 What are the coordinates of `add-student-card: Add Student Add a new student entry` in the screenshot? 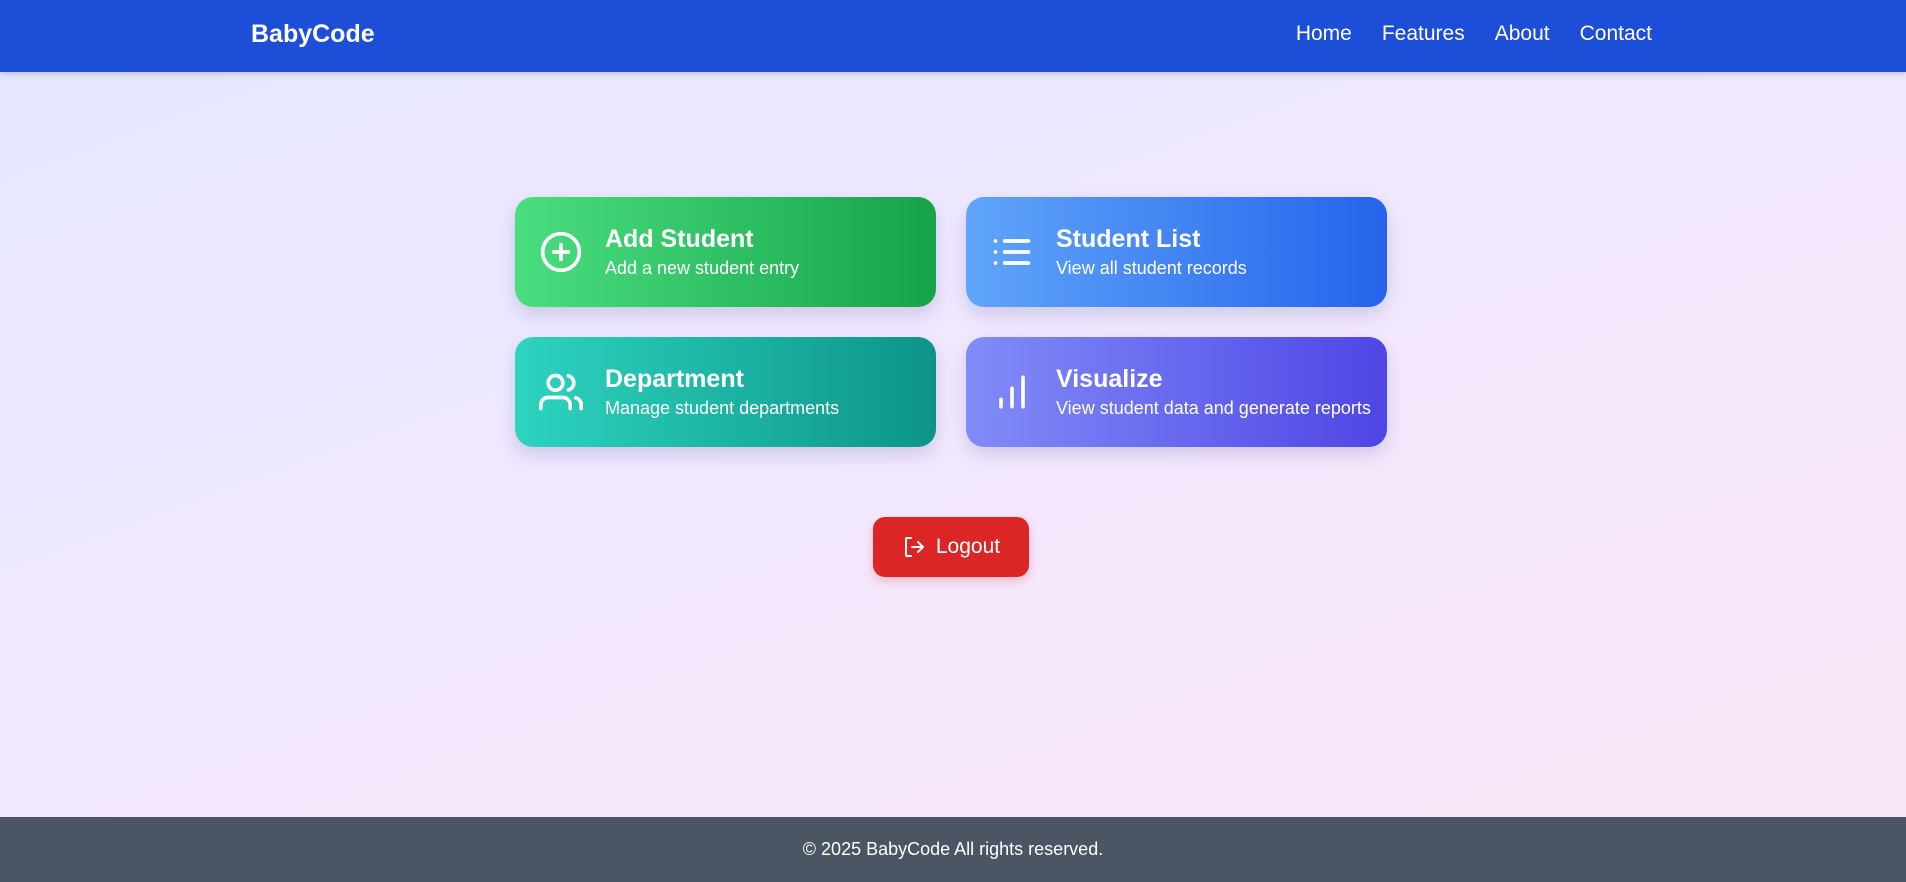 It's located at (725, 252).